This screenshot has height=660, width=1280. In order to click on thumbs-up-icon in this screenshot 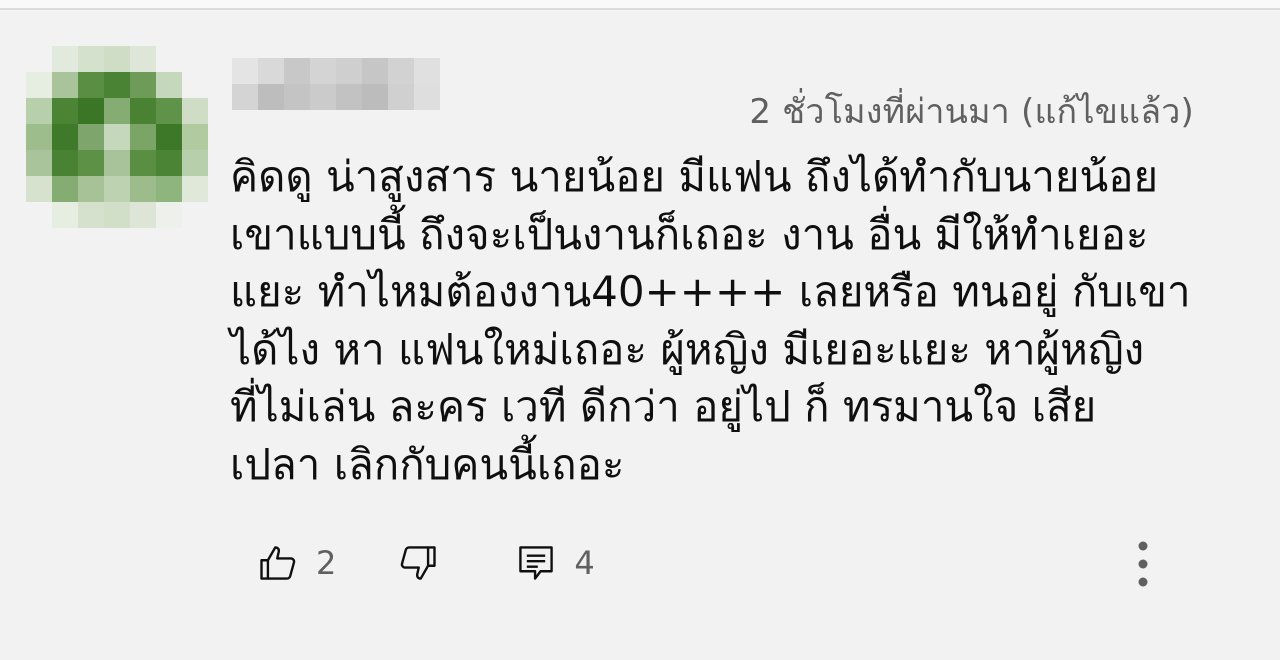, I will do `click(278, 563)`.